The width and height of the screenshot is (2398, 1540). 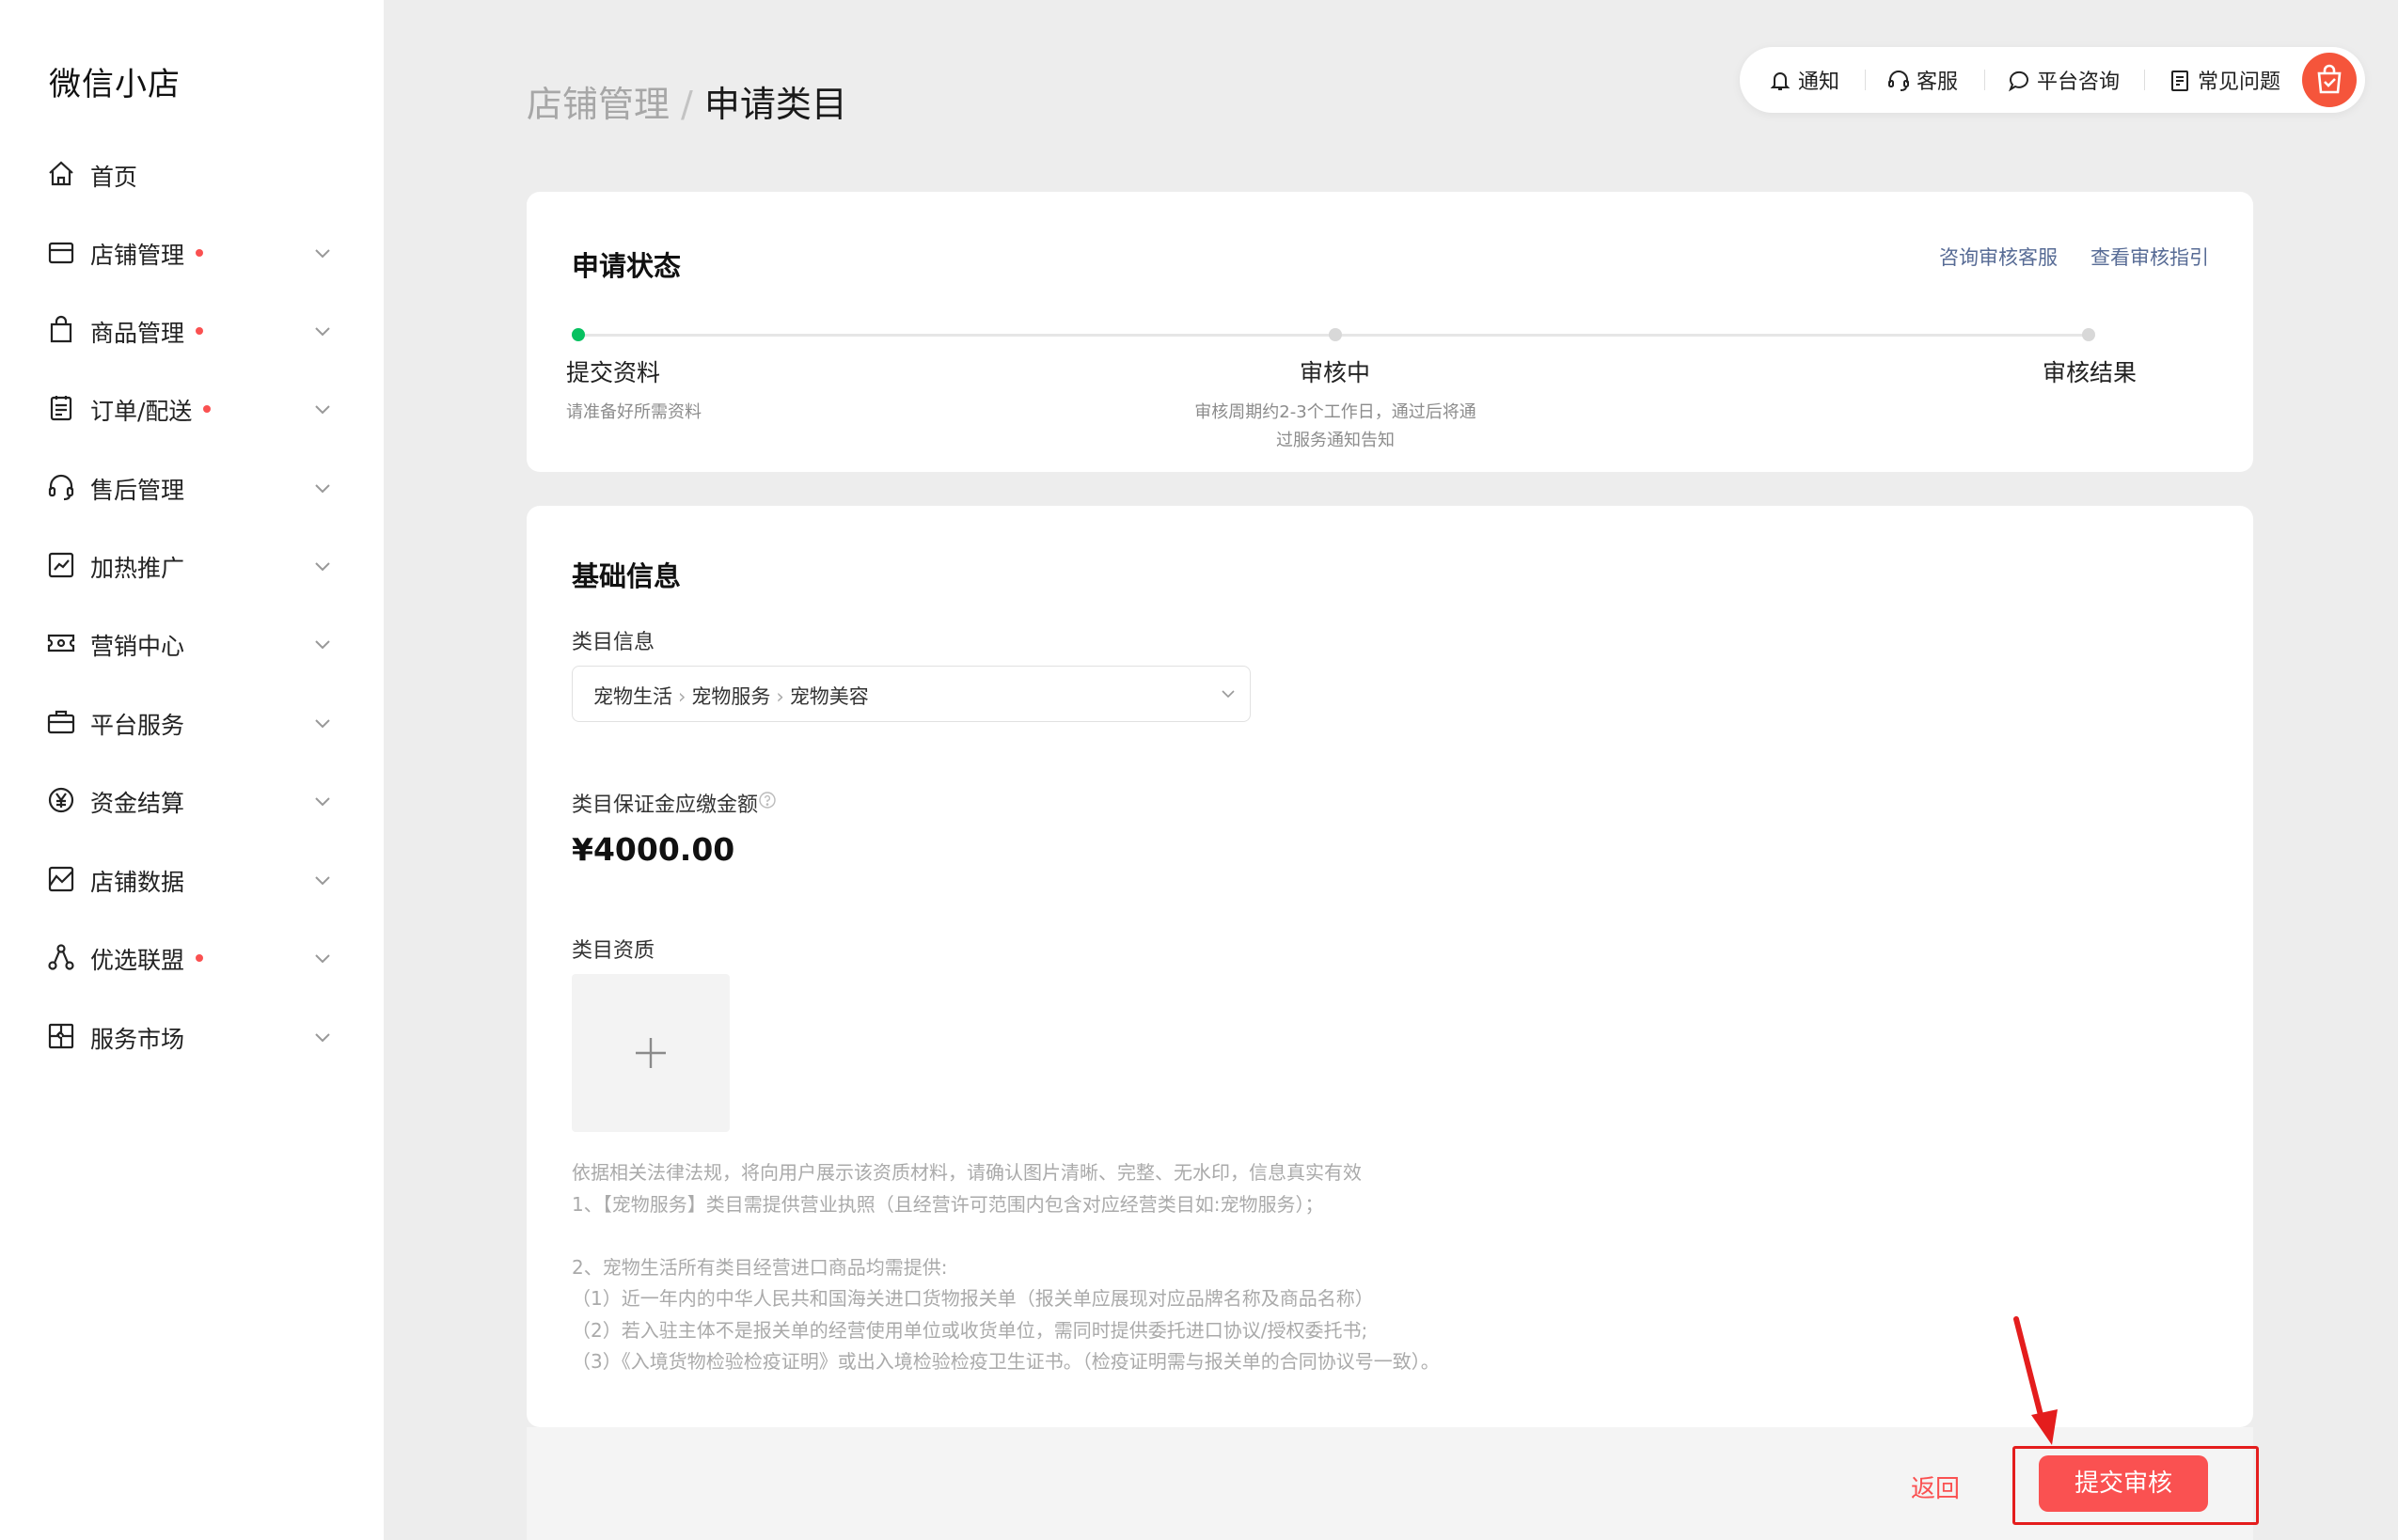 I want to click on sidebar-item-product-management: 商品管理, so click(x=192, y=330).